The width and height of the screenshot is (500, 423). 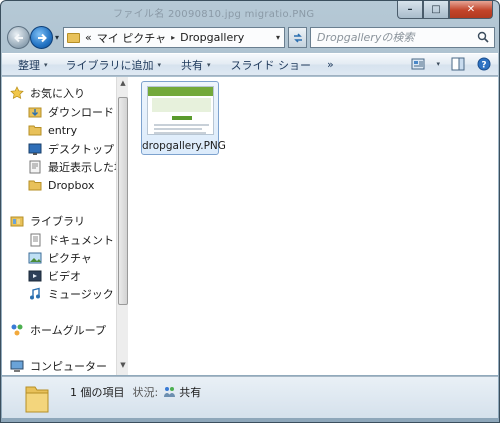 I want to click on more-commands-button: », so click(x=330, y=64).